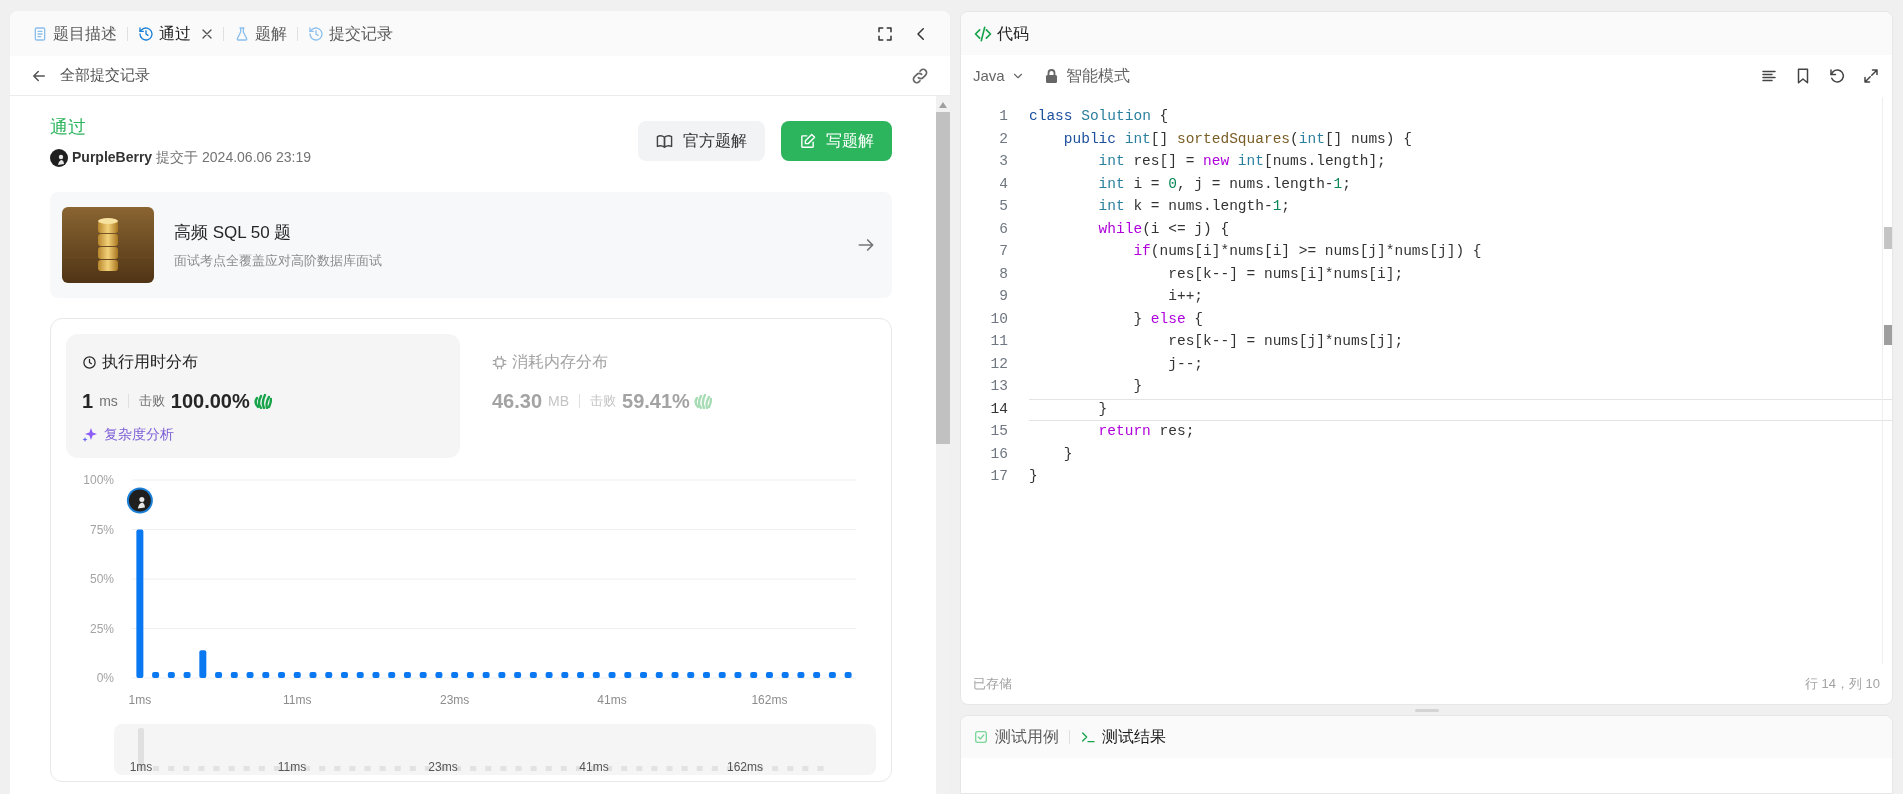 Image resolution: width=1903 pixels, height=794 pixels. Describe the element at coordinates (74, 33) in the screenshot. I see `tab: 题目描述` at that location.